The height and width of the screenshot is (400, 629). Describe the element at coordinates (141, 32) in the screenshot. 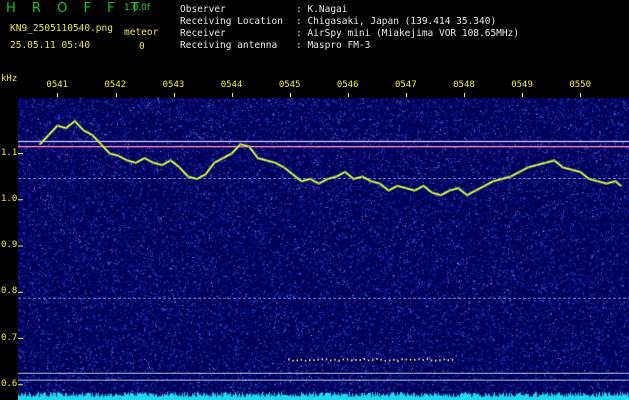

I see `meteor-label: meteor` at that location.